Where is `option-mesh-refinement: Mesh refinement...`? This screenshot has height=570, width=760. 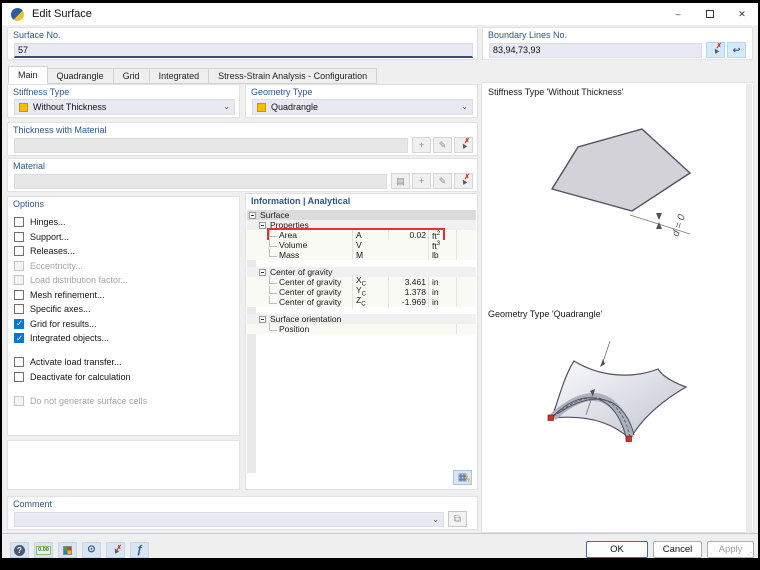
option-mesh-refinement: Mesh refinement... is located at coordinates (126, 294).